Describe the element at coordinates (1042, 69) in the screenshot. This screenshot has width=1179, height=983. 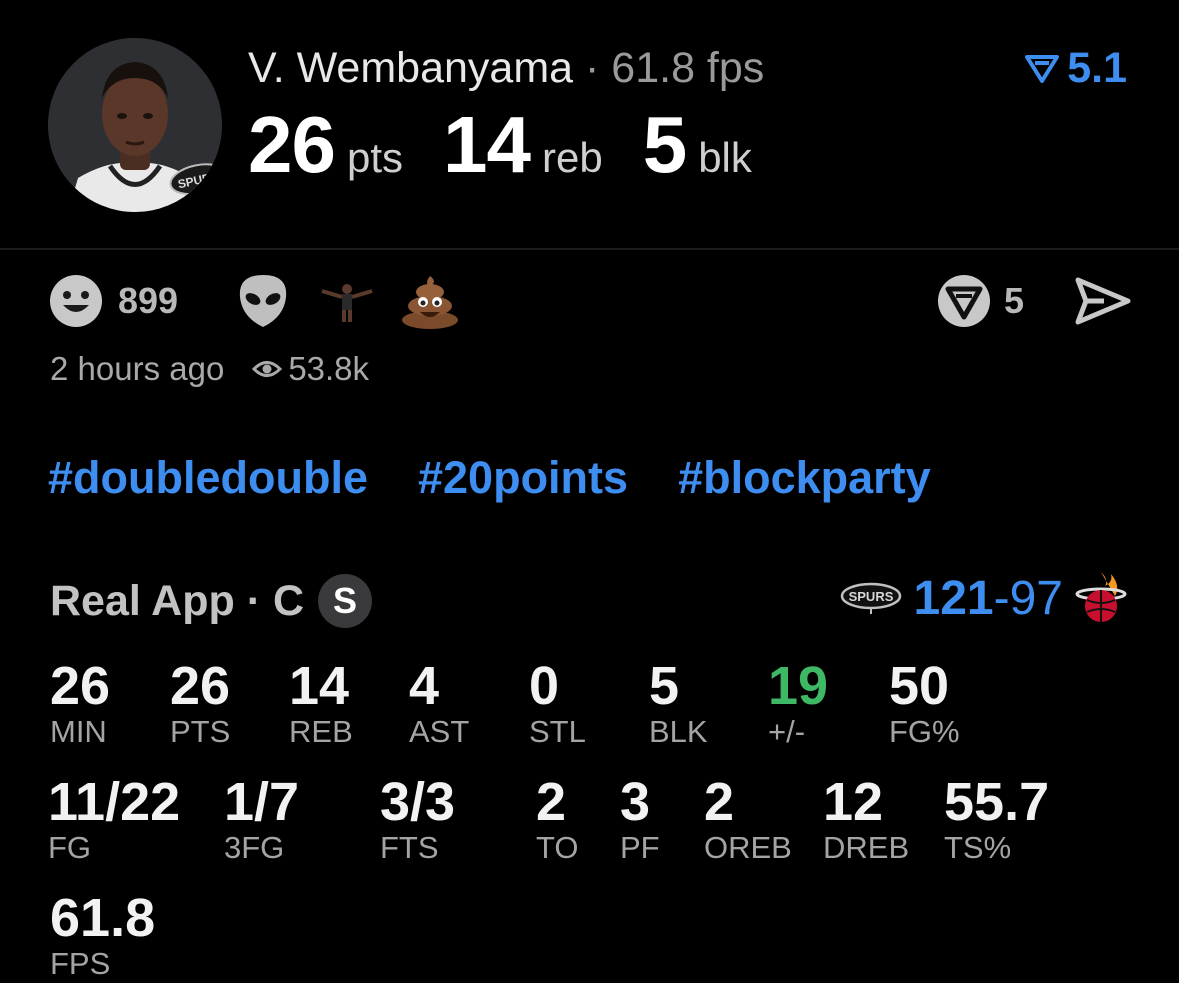
I see `real-logo-icon` at that location.